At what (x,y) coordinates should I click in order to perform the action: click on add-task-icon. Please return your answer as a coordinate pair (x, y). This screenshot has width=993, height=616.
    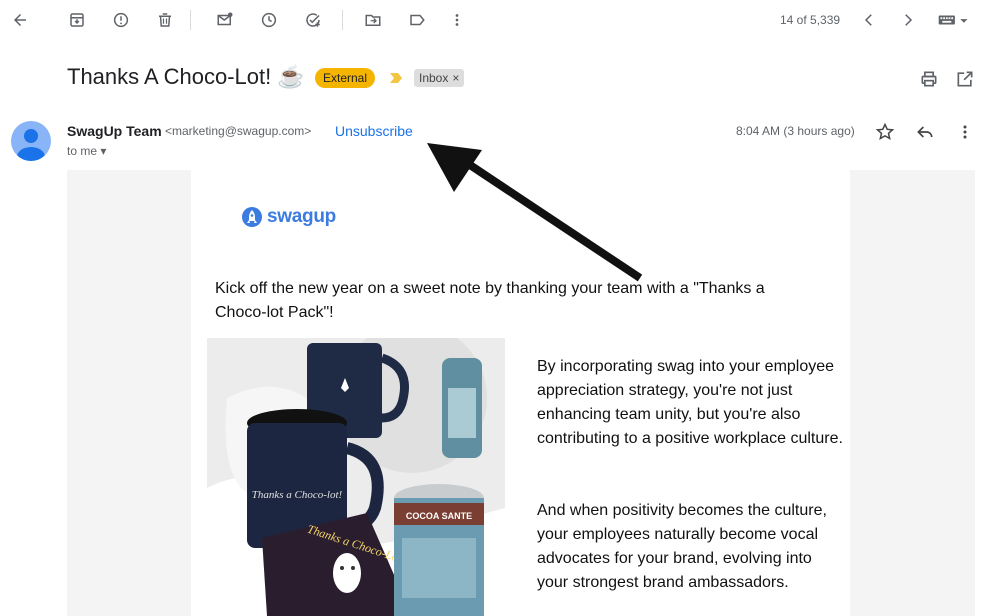
    Looking at the image, I should click on (313, 20).